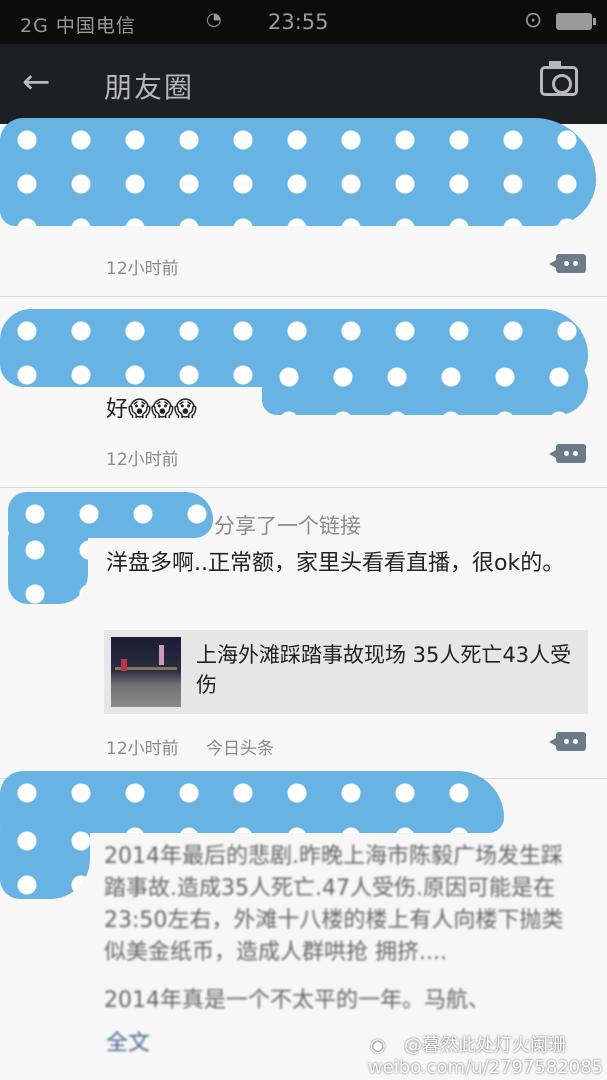 The width and height of the screenshot is (607, 1080). What do you see at coordinates (151, 409) in the screenshot?
I see `post-text: 好😱😱😱` at bounding box center [151, 409].